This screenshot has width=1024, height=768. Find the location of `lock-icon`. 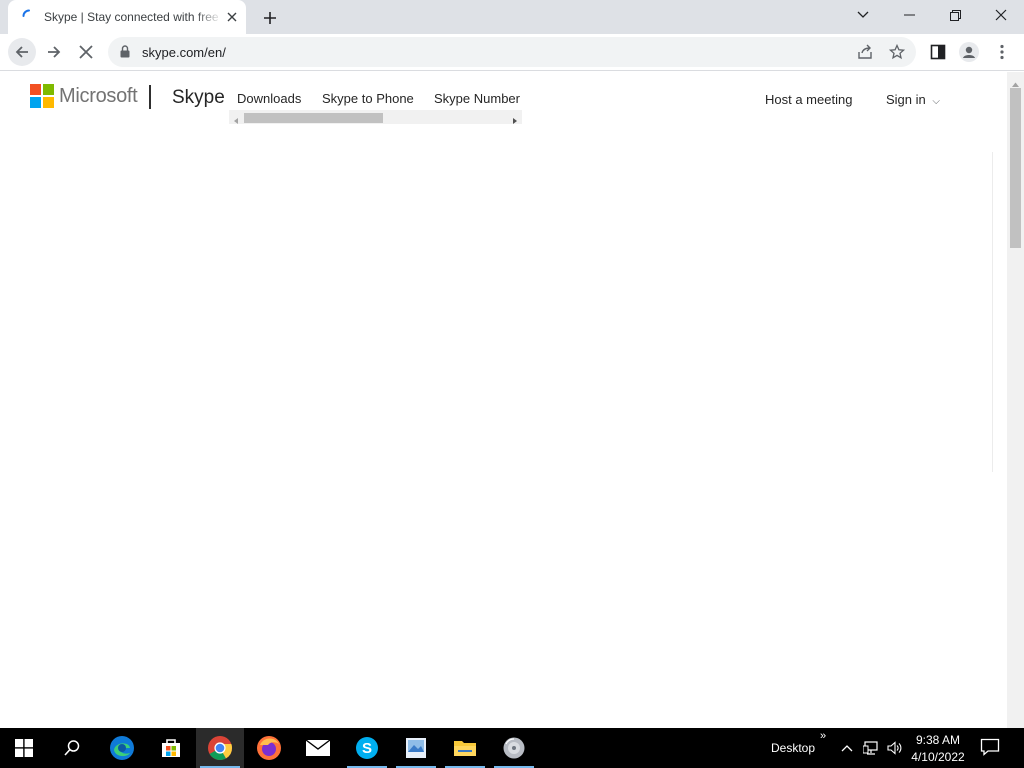

lock-icon is located at coordinates (125, 54).